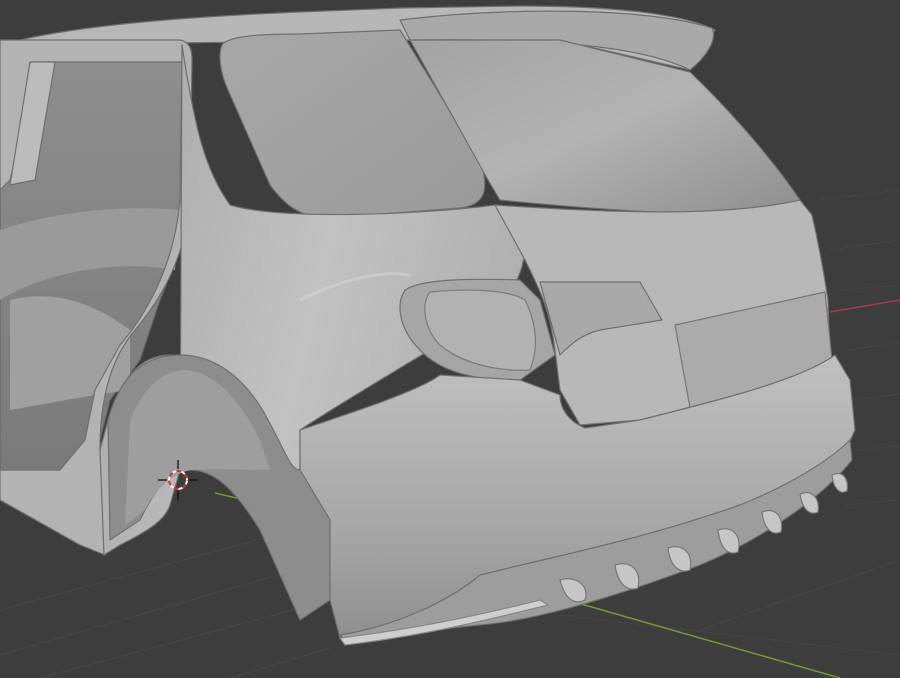 The width and height of the screenshot is (900, 678). What do you see at coordinates (864, 306) in the screenshot?
I see `x-axis-line` at bounding box center [864, 306].